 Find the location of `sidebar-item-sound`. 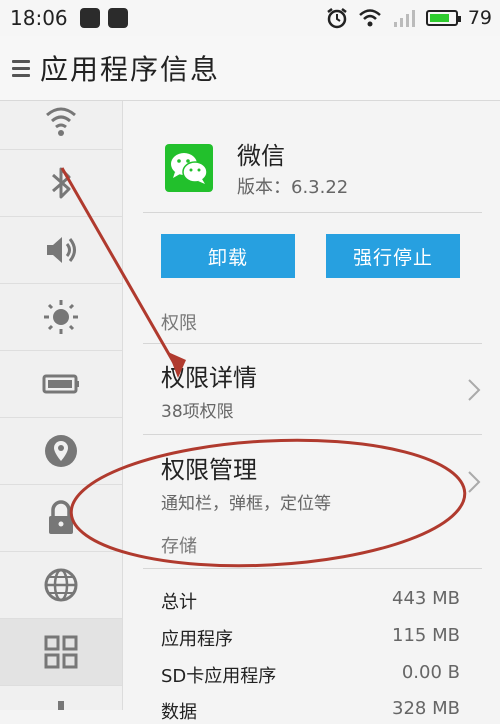

sidebar-item-sound is located at coordinates (61, 250).